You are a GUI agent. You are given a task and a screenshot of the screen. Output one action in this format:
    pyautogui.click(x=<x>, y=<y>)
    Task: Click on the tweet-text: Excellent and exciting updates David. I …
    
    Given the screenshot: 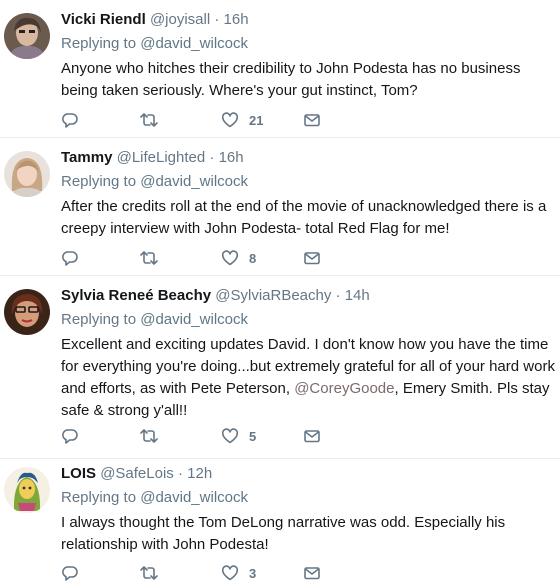 What is the action you would take?
    pyautogui.click(x=308, y=378)
    